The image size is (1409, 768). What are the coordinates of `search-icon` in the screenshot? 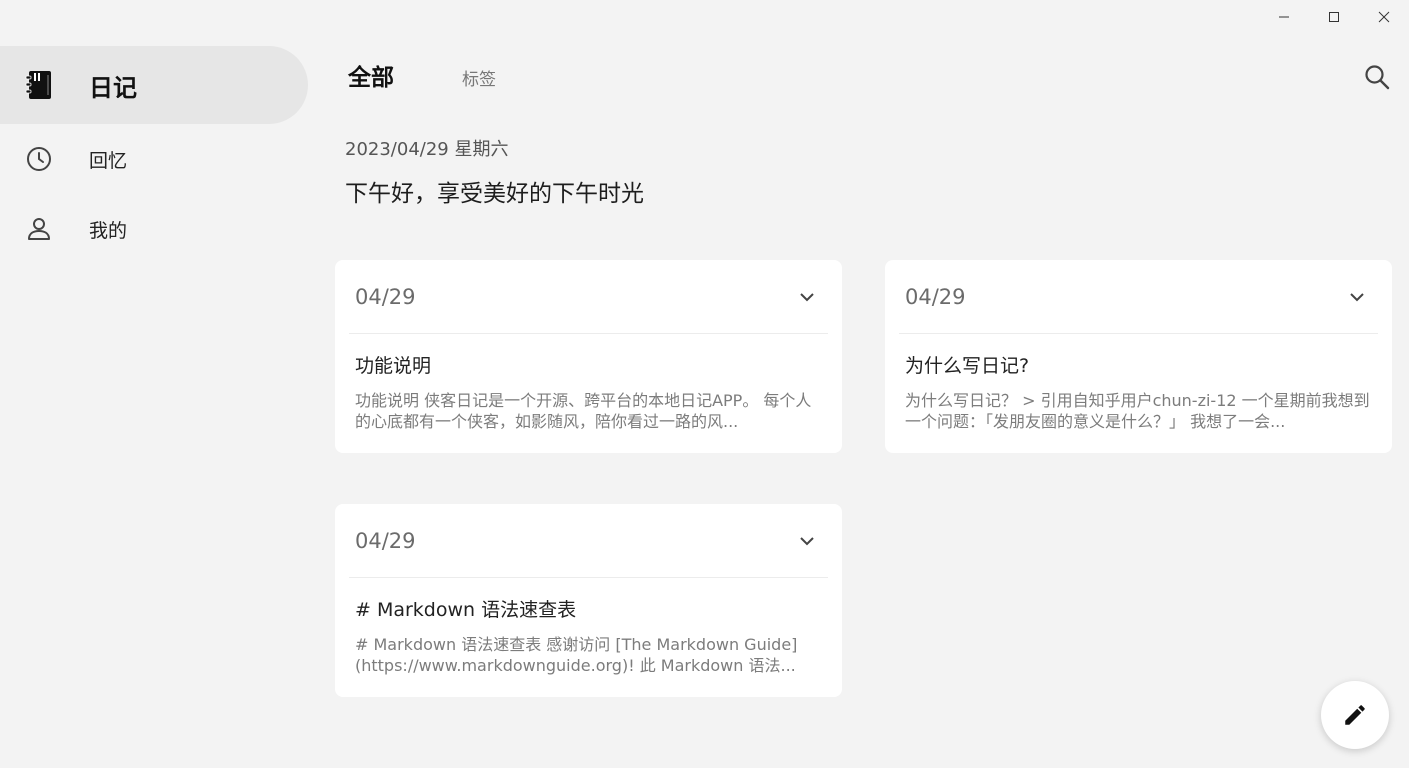 It's located at (1377, 77).